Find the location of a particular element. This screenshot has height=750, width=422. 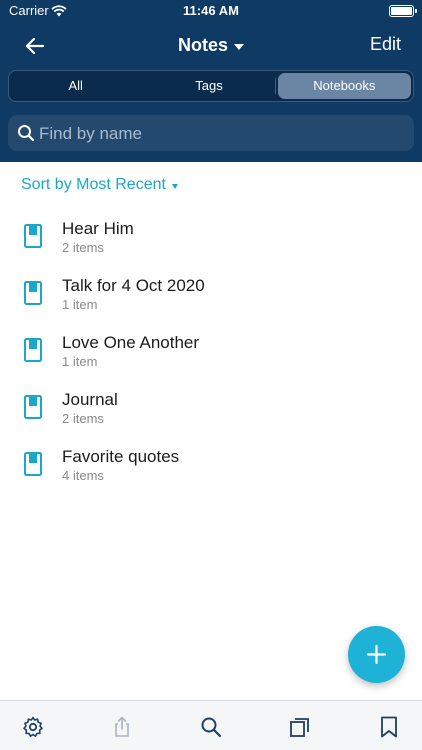

notes-menu-button: Notes is located at coordinates (211, 45).